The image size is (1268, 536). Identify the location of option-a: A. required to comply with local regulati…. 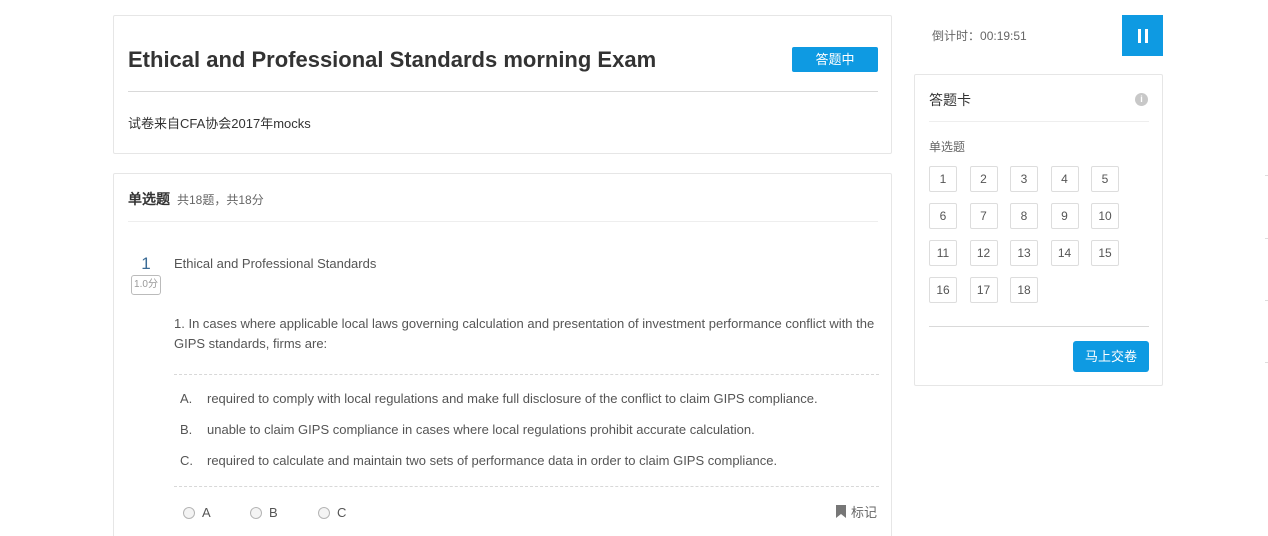
(499, 398).